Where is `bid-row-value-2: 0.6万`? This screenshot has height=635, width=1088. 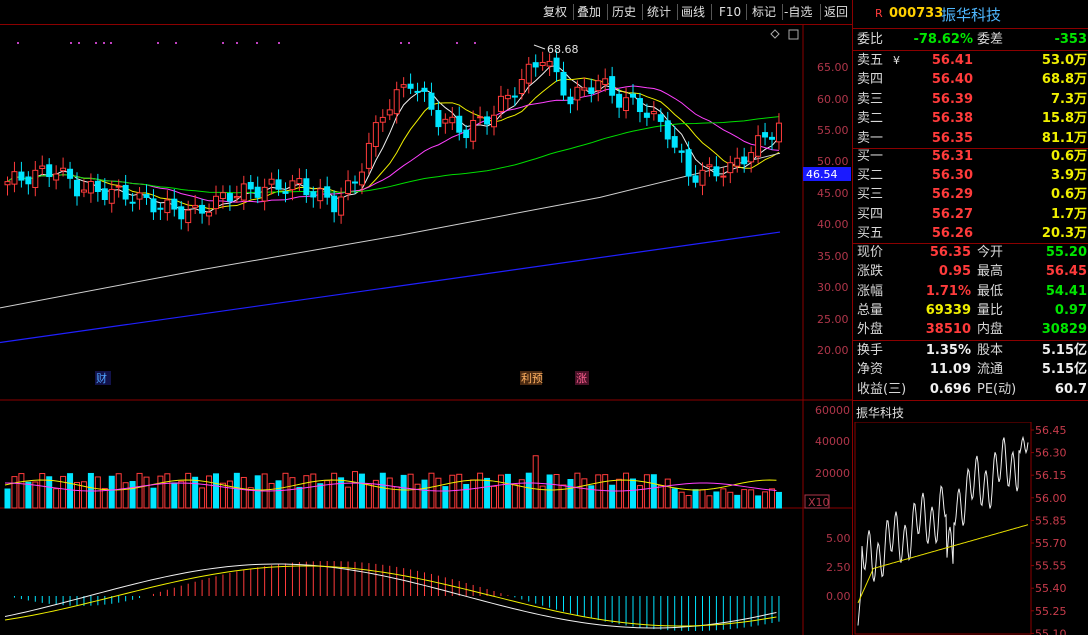
bid-row-value-2: 0.6万 is located at coordinates (1068, 156).